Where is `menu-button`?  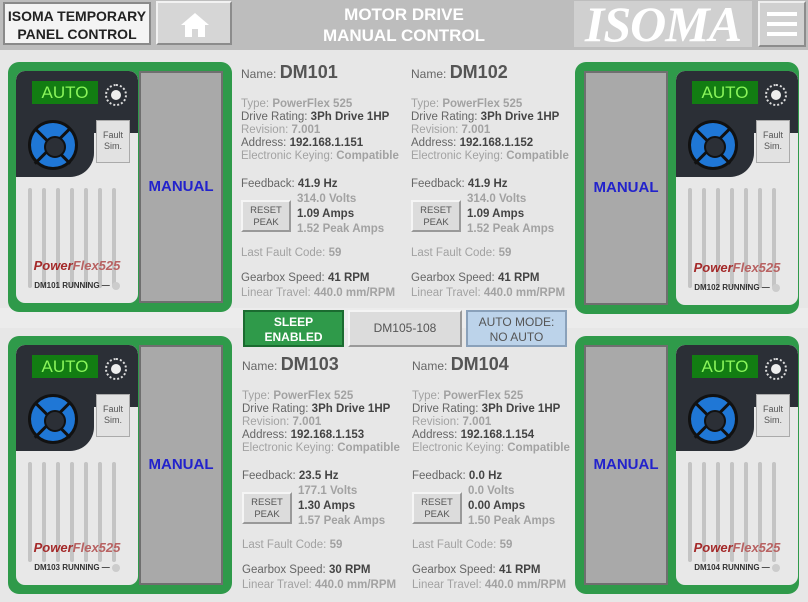 menu-button is located at coordinates (782, 24).